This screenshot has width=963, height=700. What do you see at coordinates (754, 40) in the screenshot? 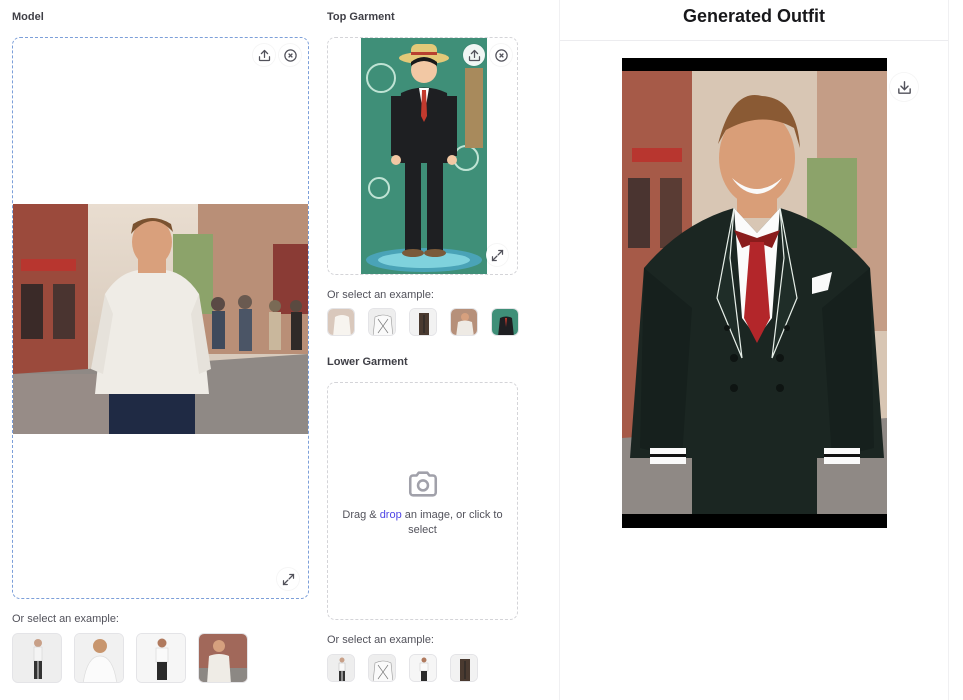
I see `output-divider` at bounding box center [754, 40].